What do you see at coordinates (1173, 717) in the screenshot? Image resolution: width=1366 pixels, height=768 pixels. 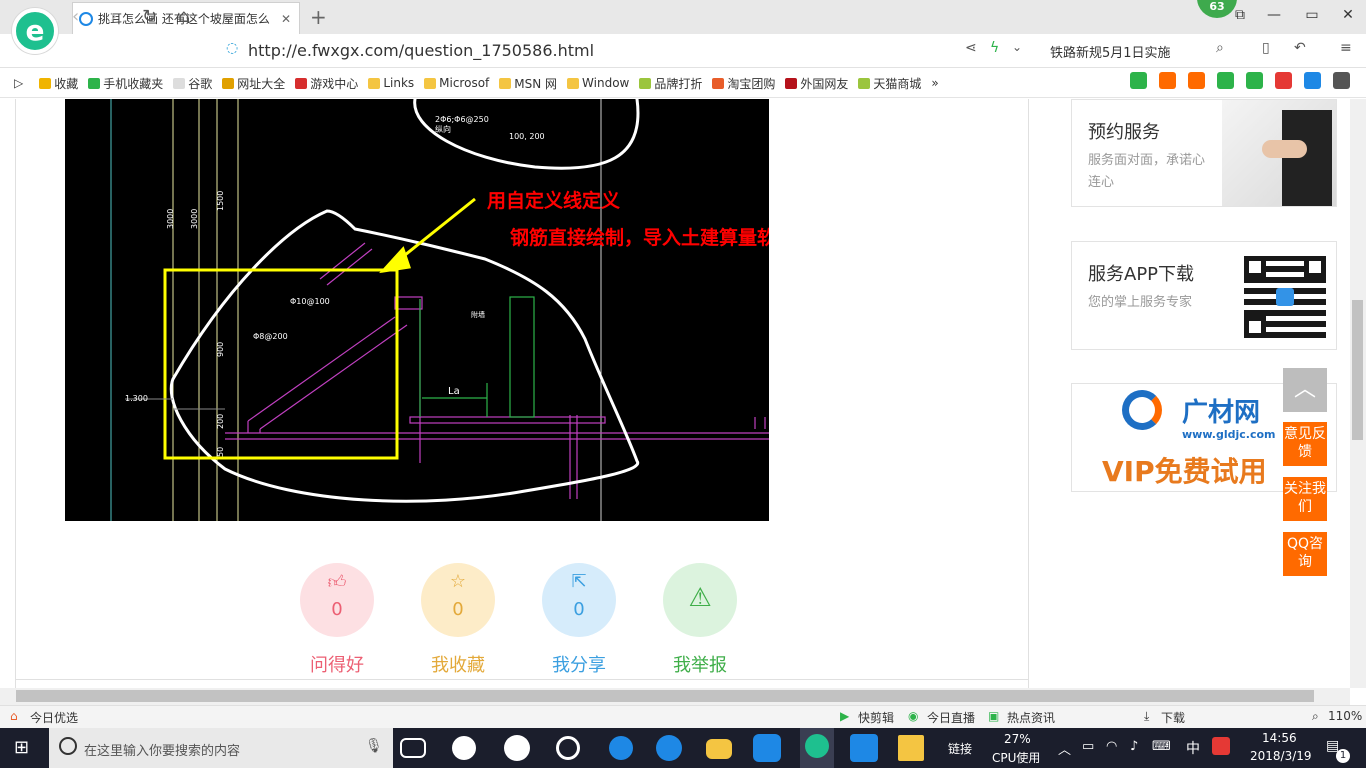 I see `status-item: 下载` at bounding box center [1173, 717].